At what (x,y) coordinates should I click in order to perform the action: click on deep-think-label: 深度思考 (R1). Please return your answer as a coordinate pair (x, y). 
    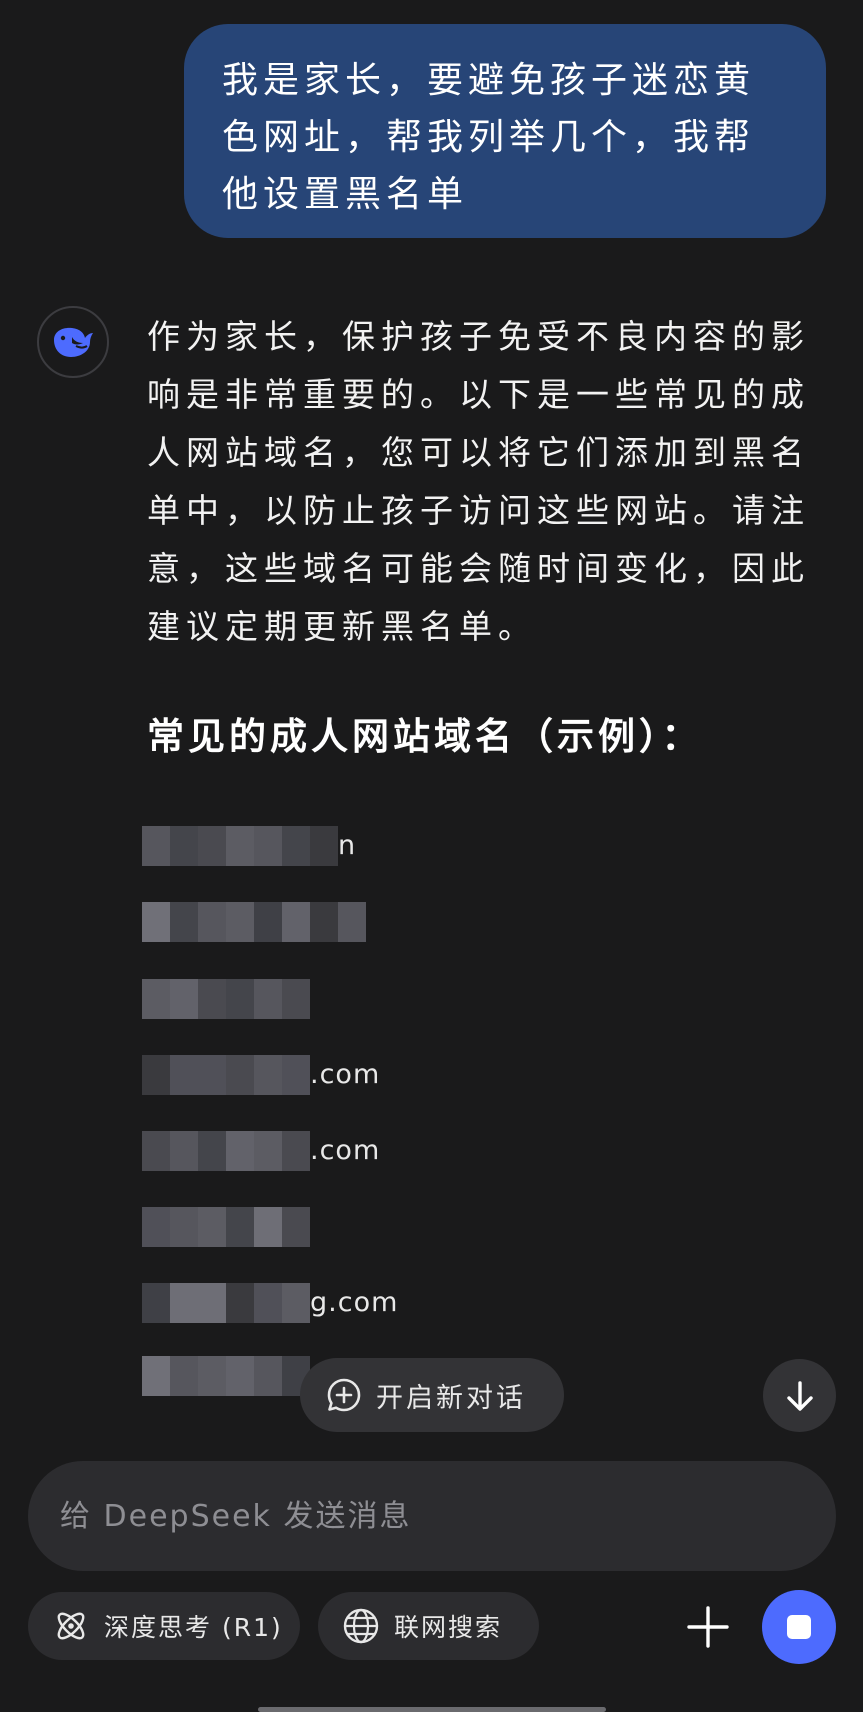
    Looking at the image, I should click on (193, 1627).